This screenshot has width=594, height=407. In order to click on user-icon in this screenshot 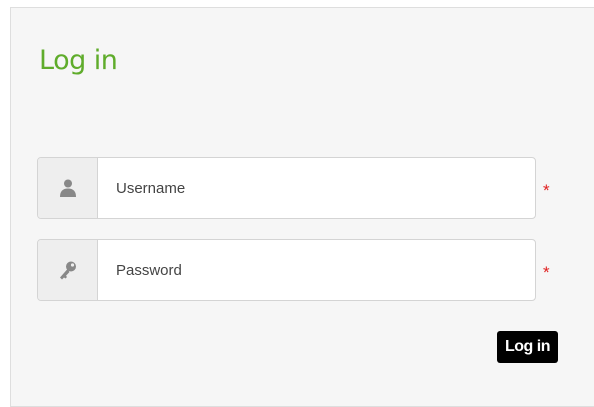, I will do `click(68, 188)`.